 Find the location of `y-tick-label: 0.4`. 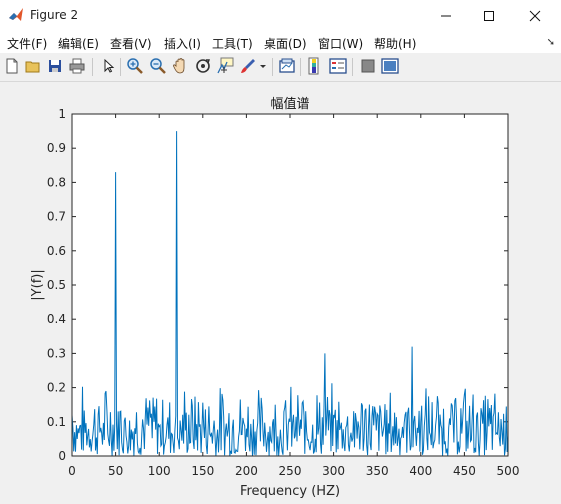

y-tick-label: 0.4 is located at coordinates (56, 319).